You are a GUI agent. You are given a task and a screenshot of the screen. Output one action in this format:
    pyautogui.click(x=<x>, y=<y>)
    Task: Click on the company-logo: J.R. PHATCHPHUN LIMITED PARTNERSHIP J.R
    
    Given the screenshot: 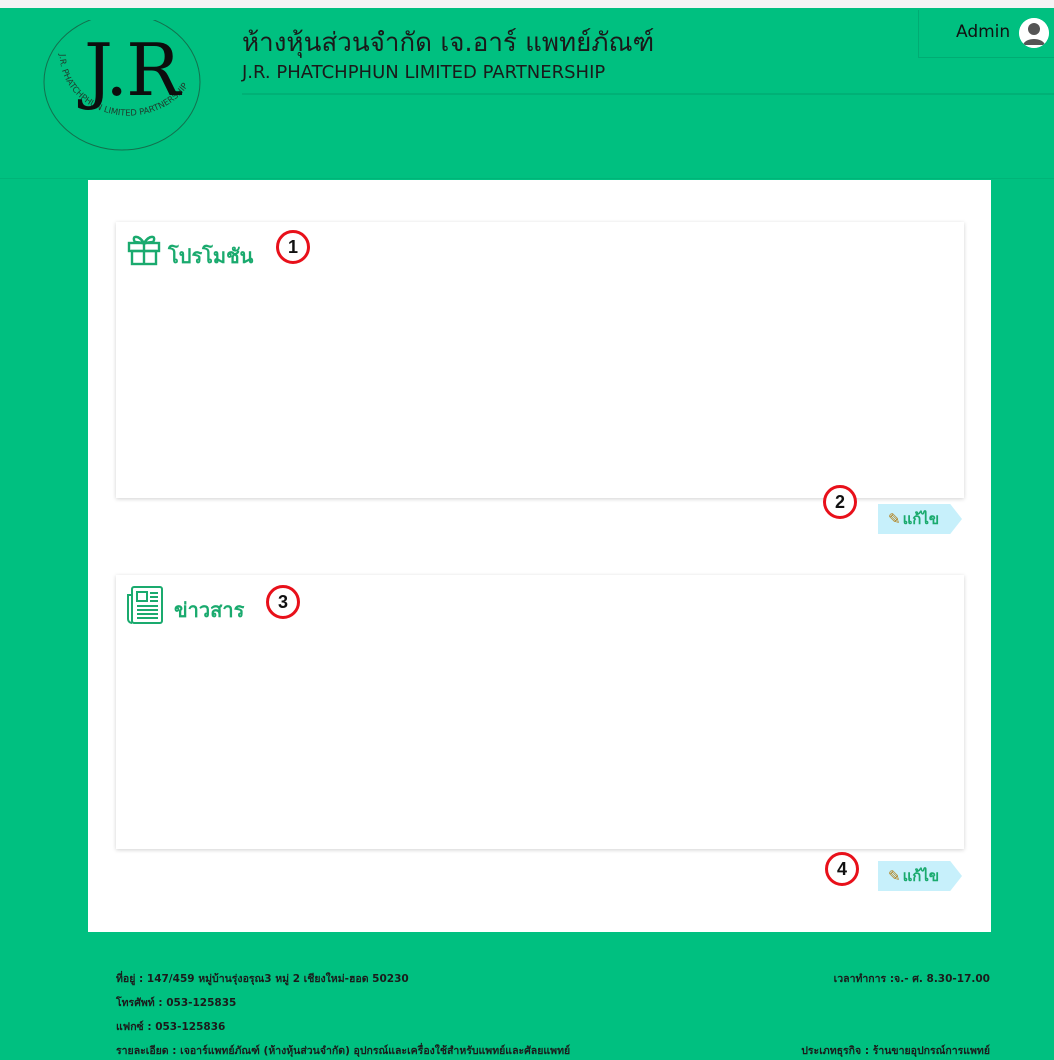 What is the action you would take?
    pyautogui.click(x=122, y=90)
    